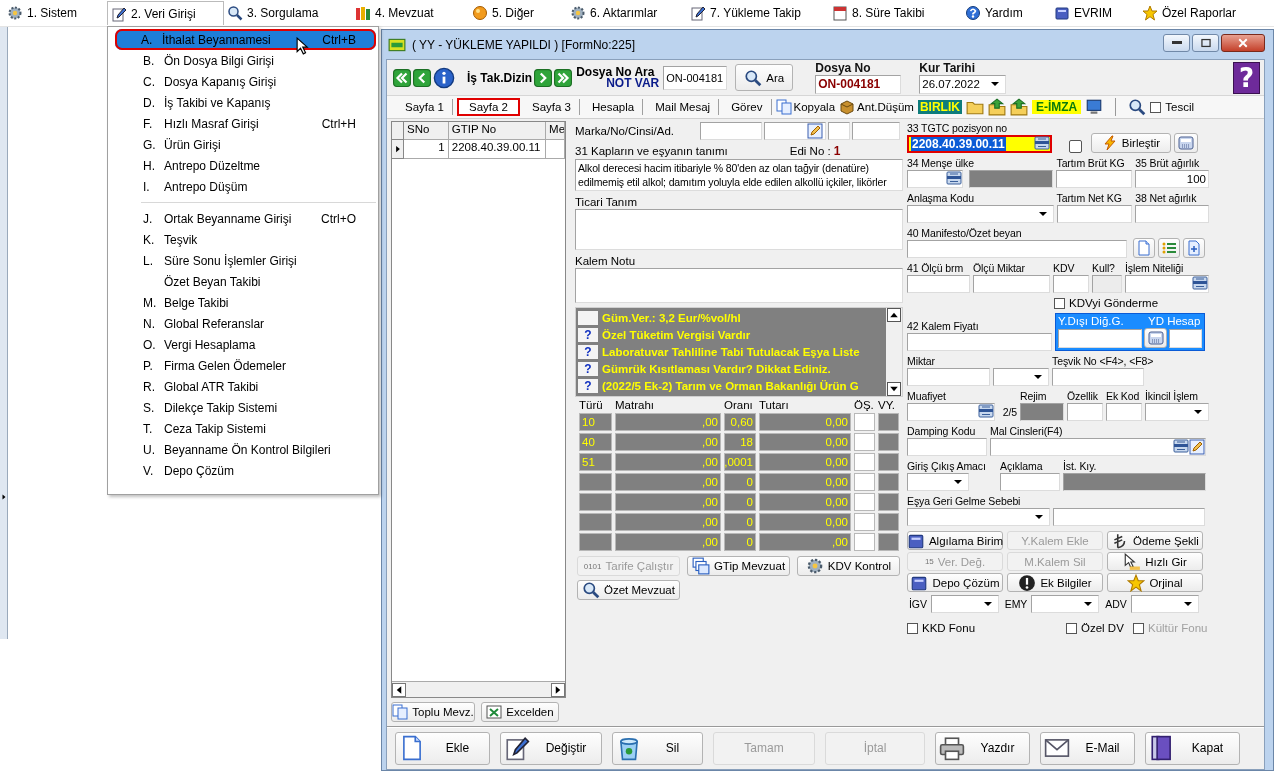 This screenshot has width=1274, height=771. What do you see at coordinates (1172, 107) in the screenshot?
I see `checkbox: Tescil` at bounding box center [1172, 107].